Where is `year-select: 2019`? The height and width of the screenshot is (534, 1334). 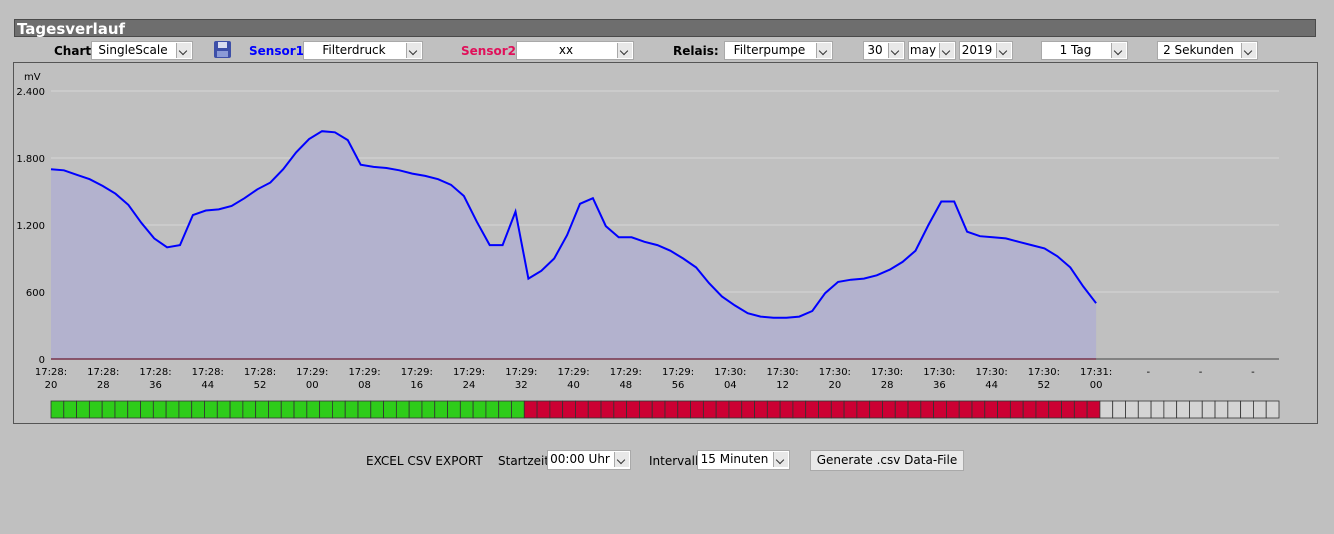 year-select: 2019 is located at coordinates (986, 50).